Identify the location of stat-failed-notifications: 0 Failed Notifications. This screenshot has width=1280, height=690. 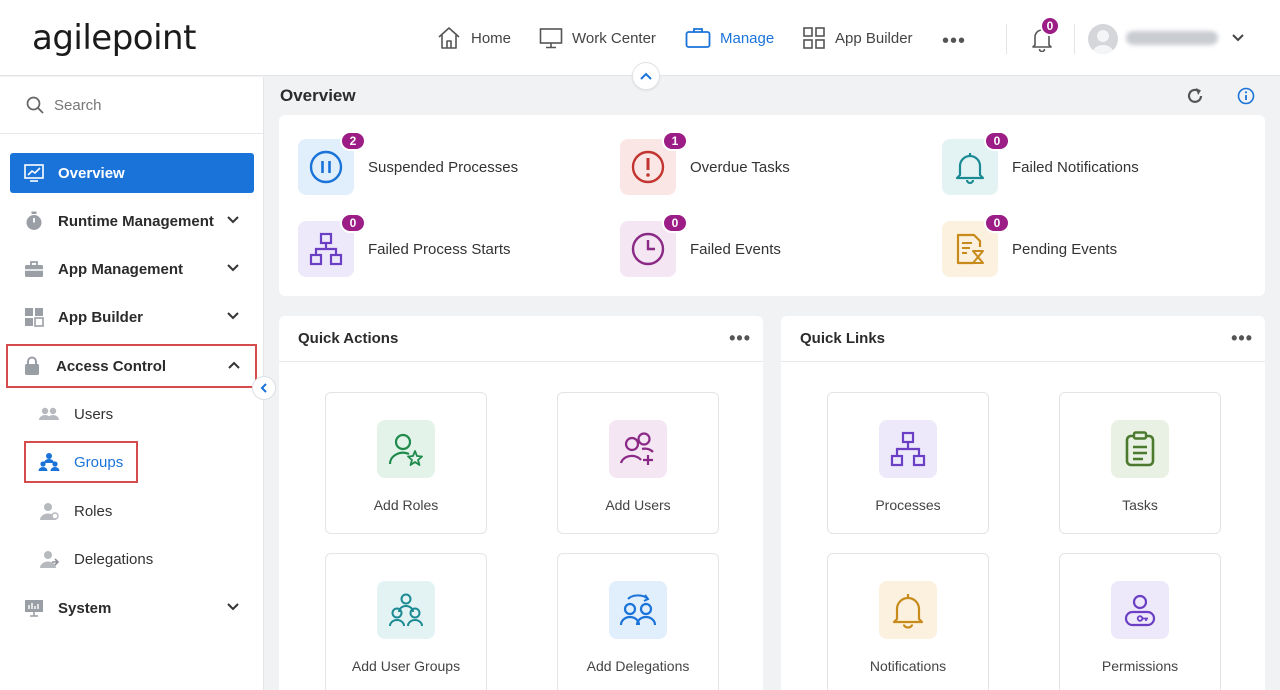
(1040, 163).